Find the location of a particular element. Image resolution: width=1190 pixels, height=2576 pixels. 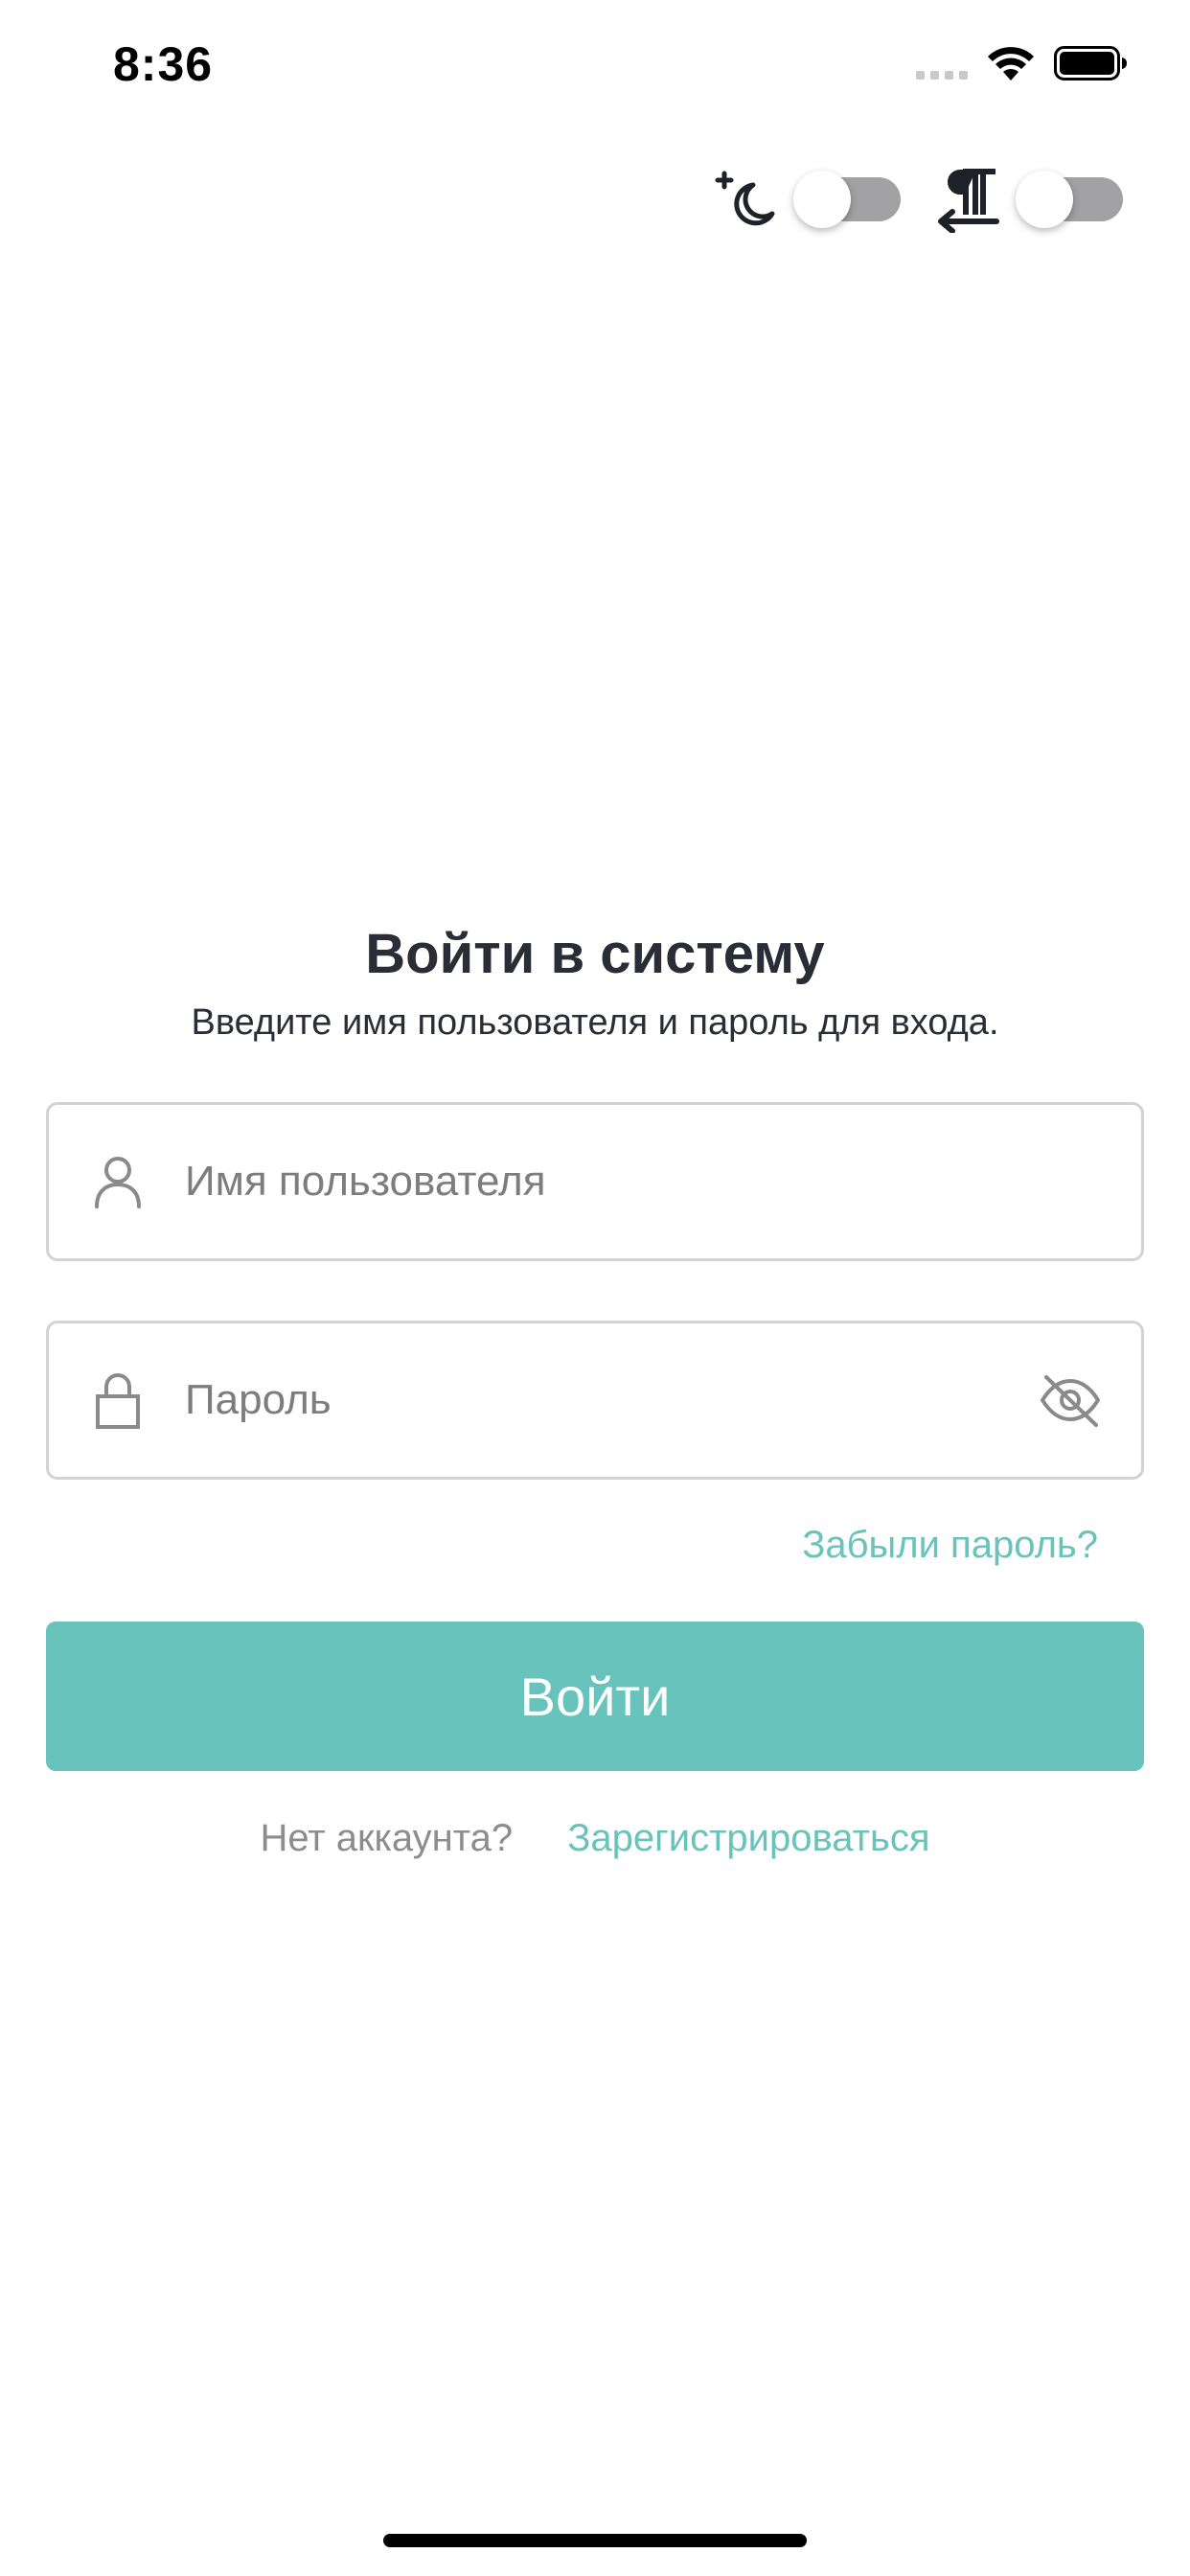

no-account-text: Нет аккаунта? is located at coordinates (387, 1838).